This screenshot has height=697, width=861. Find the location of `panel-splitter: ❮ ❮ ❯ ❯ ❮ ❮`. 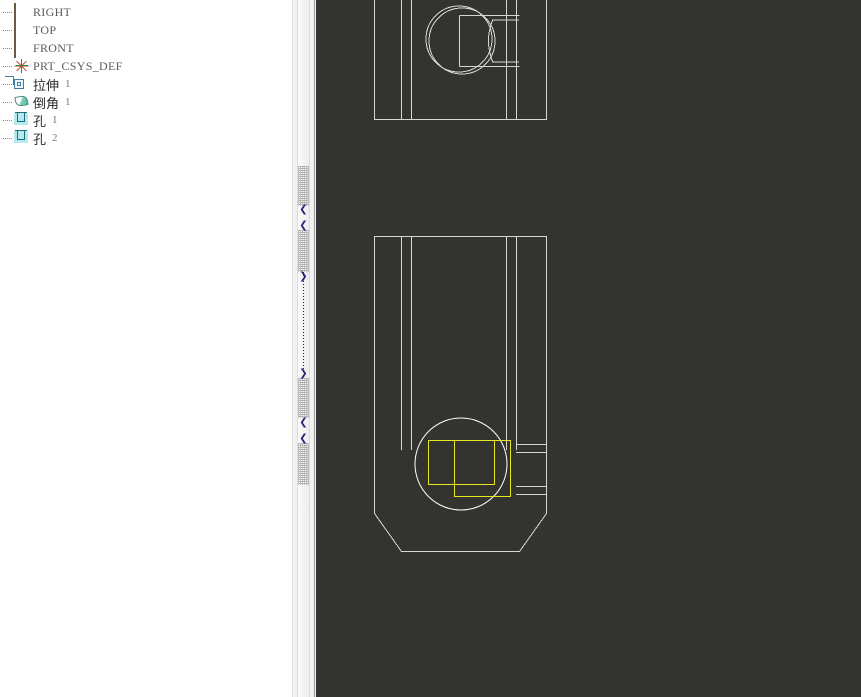

panel-splitter: ❮ ❮ ❯ ❯ ❮ ❮ is located at coordinates (304, 348).